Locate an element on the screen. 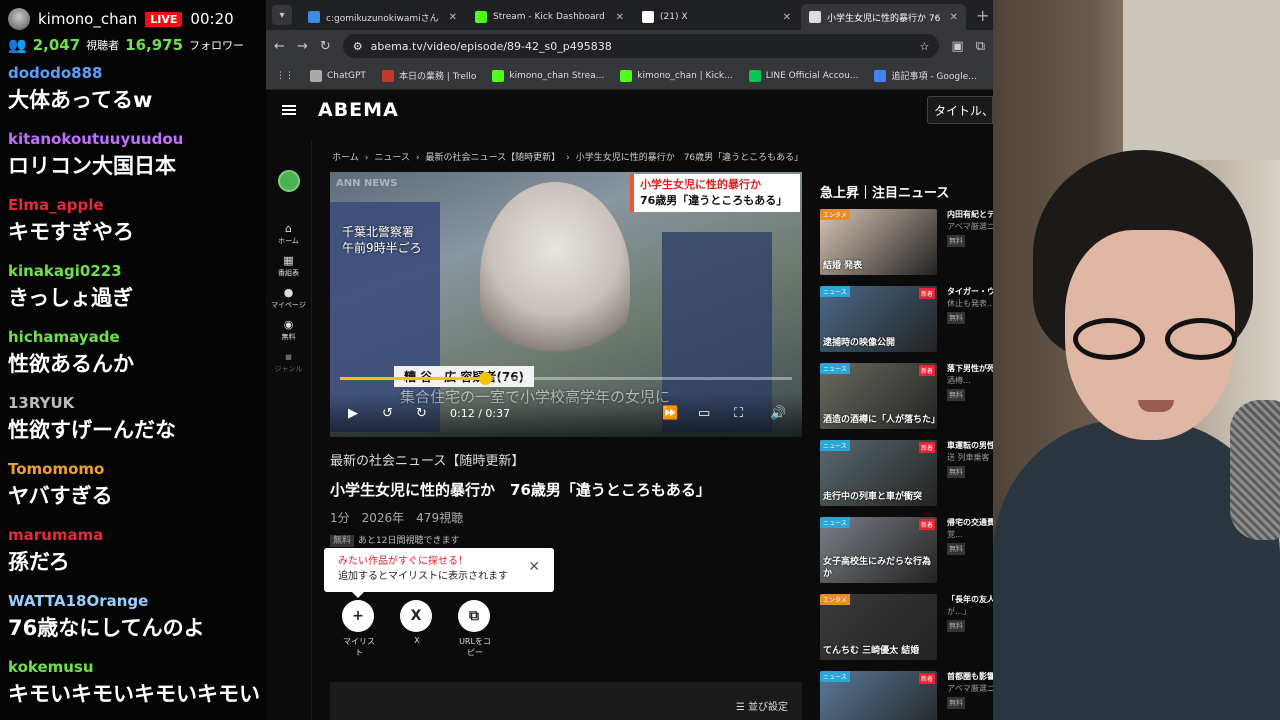 The width and height of the screenshot is (1280, 720). site-info-icon: ⚙ is located at coordinates (358, 46).